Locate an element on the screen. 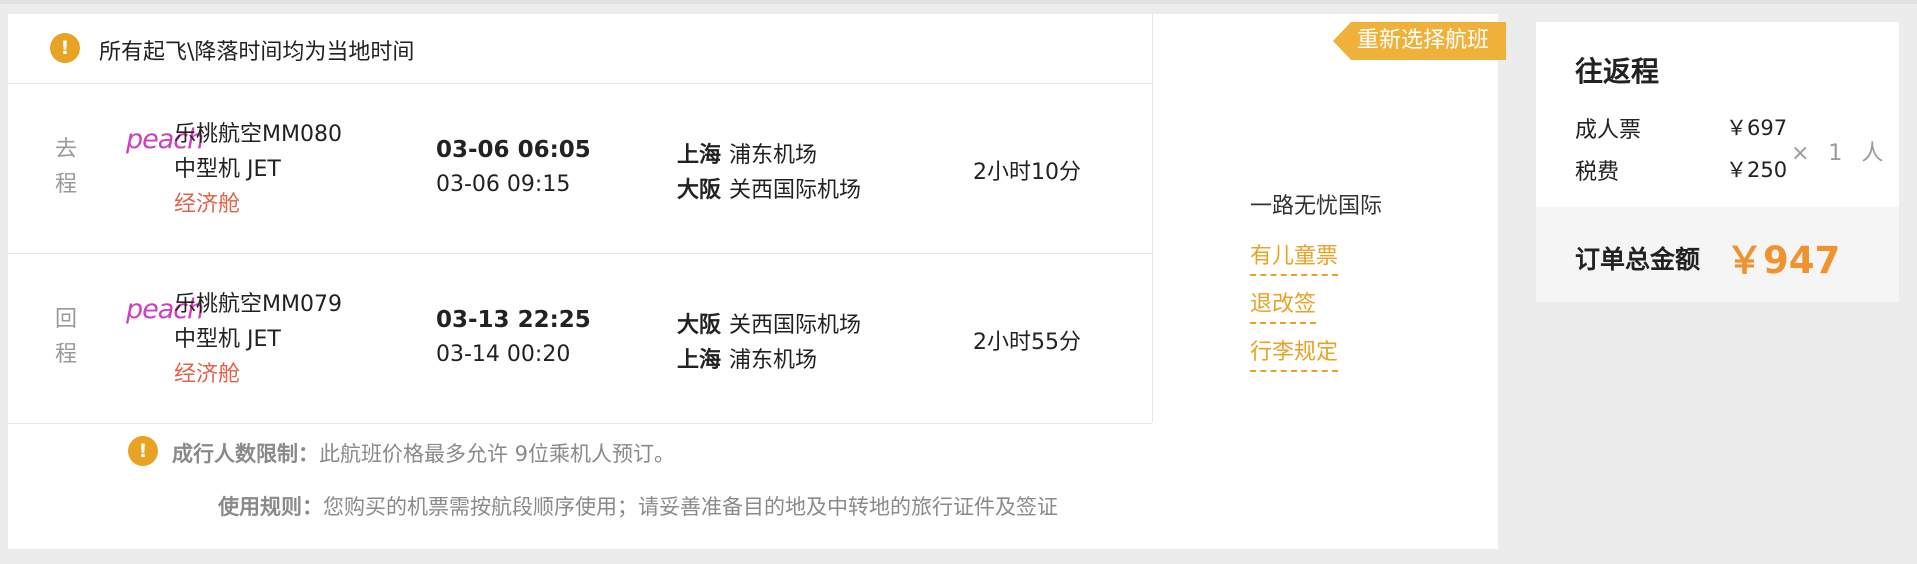 Image resolution: width=1917 pixels, height=564 pixels. column-divider is located at coordinates (1152, 218).